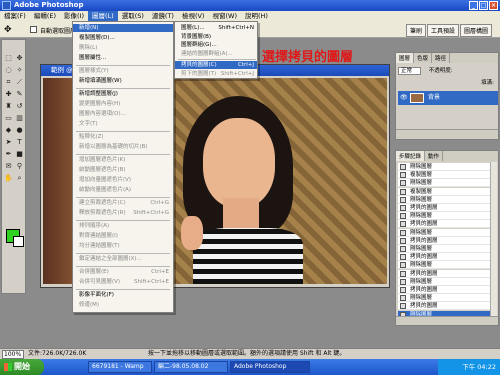  Describe the element at coordinates (444, 175) in the screenshot. I see `history-step: 複製圖層` at that location.